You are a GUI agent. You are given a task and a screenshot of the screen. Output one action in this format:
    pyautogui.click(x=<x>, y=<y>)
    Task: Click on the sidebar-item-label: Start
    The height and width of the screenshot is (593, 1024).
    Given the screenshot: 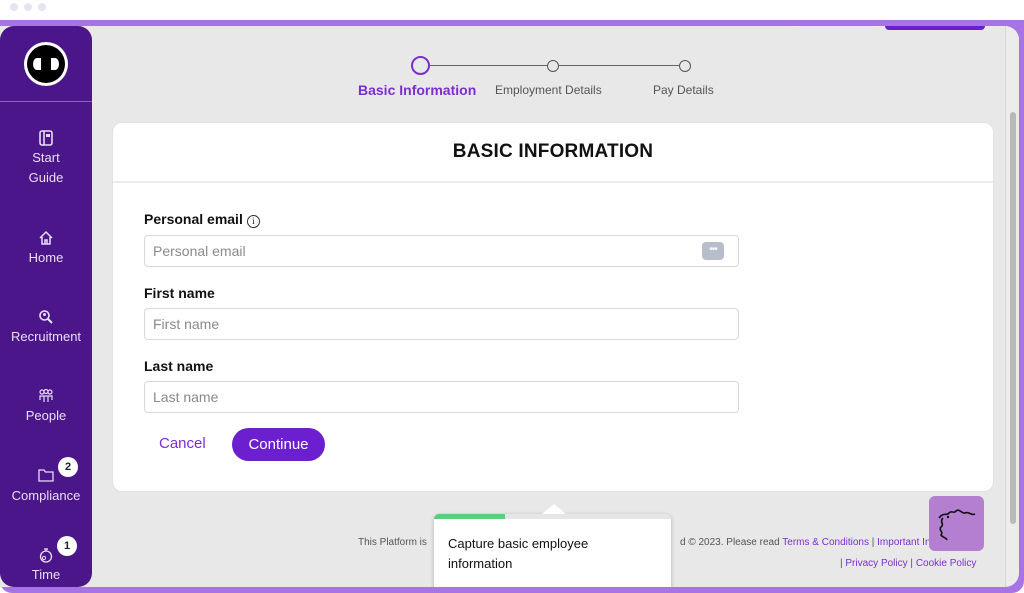 What is the action you would take?
    pyautogui.click(x=46, y=157)
    